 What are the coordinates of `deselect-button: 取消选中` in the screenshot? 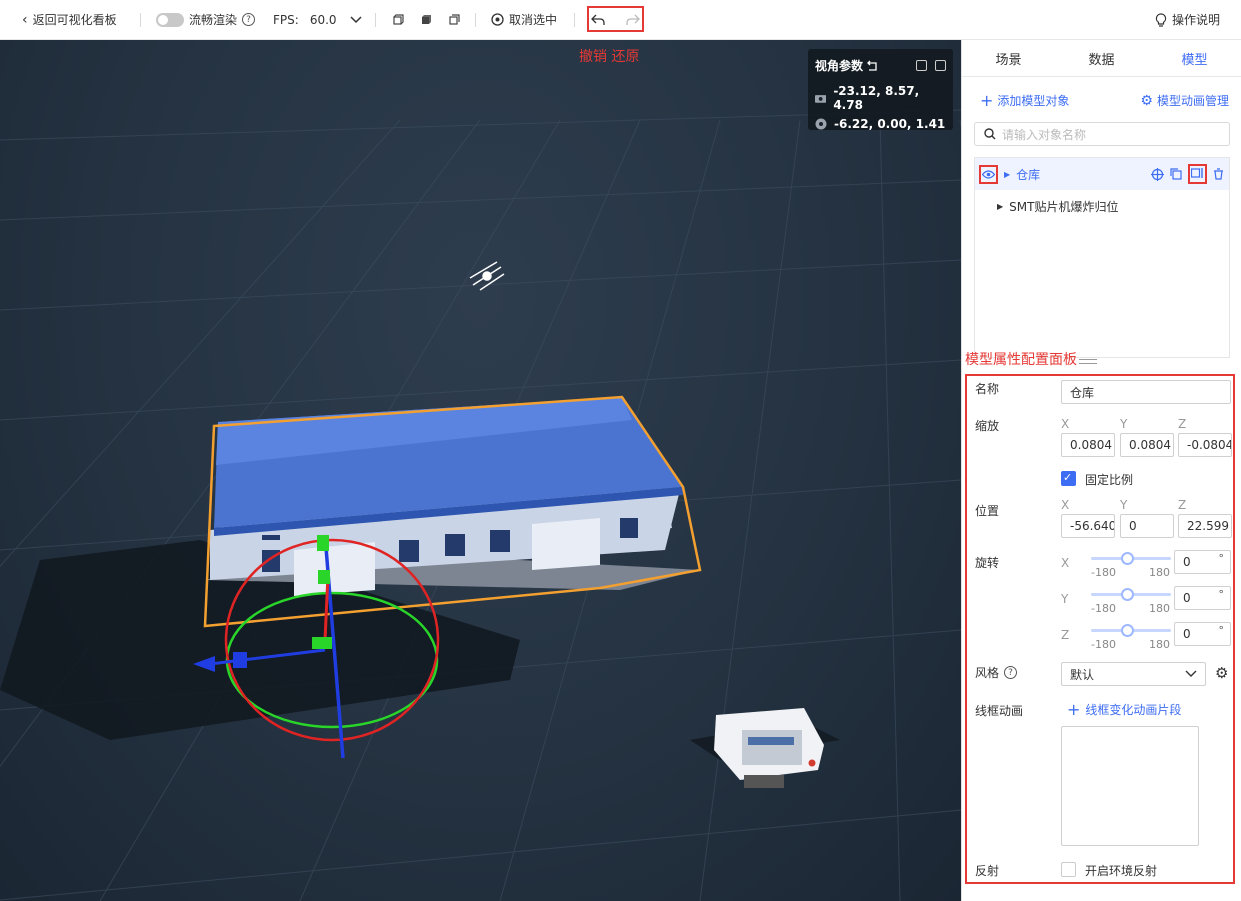 It's located at (524, 19).